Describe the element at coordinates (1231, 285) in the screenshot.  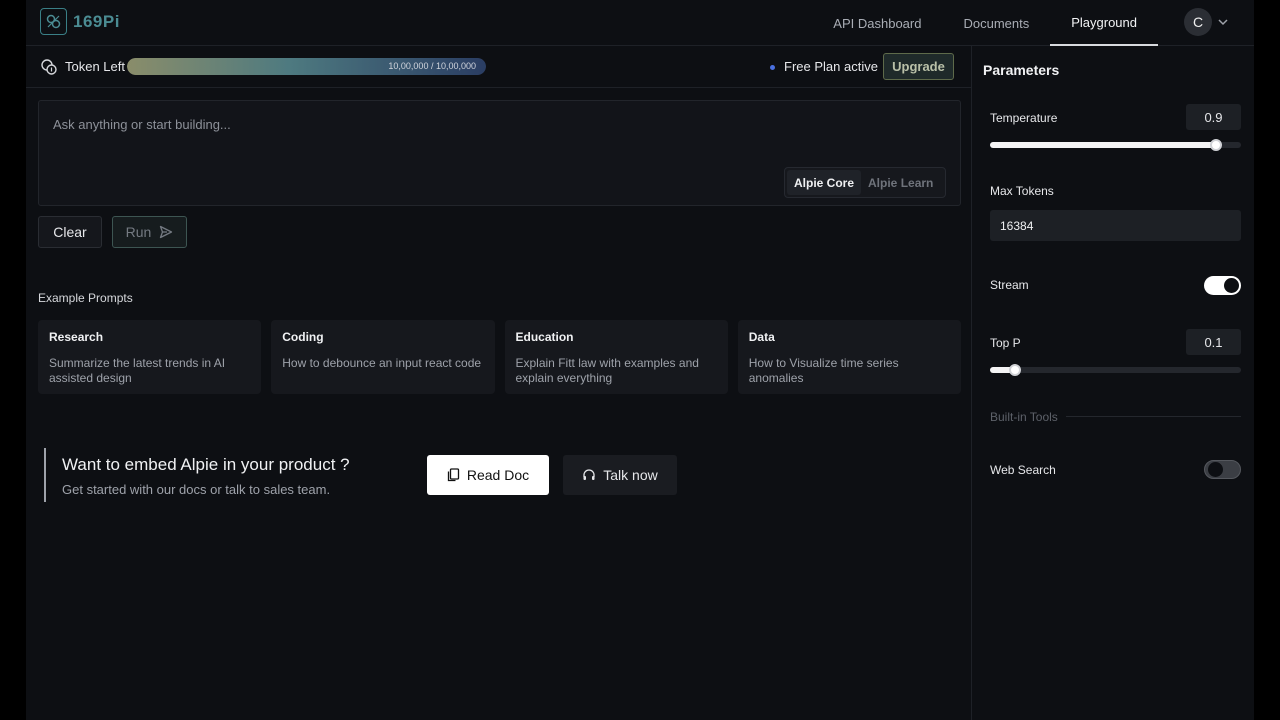
I see `stream-toggle-knob` at that location.